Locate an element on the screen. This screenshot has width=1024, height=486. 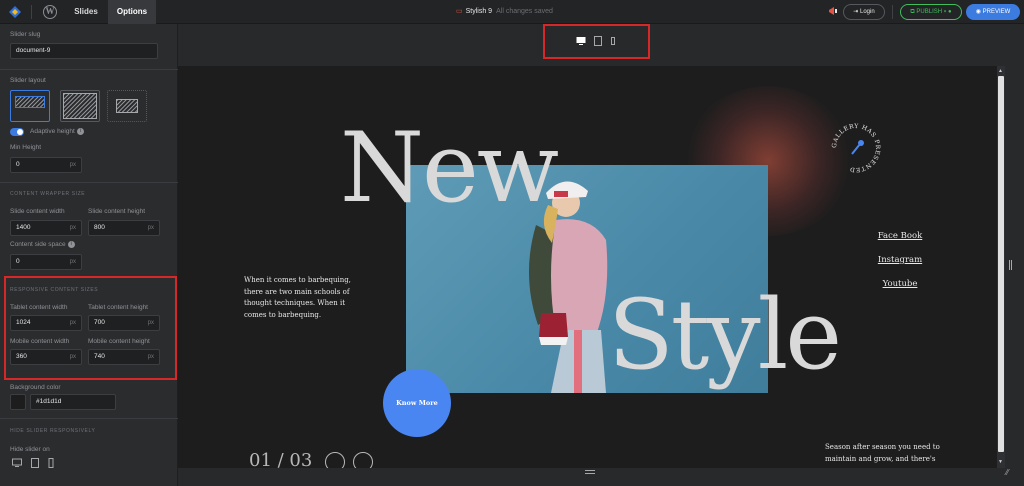
mobile-width-input: 360 px is located at coordinates (46, 357).